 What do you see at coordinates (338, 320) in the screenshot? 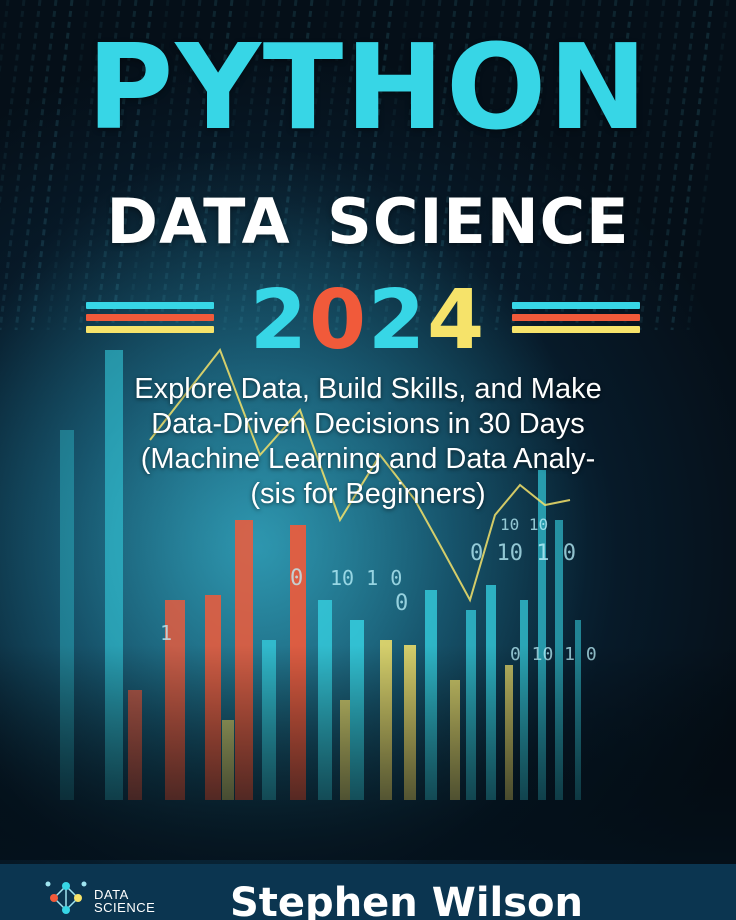
I see `year-digit: 0` at bounding box center [338, 320].